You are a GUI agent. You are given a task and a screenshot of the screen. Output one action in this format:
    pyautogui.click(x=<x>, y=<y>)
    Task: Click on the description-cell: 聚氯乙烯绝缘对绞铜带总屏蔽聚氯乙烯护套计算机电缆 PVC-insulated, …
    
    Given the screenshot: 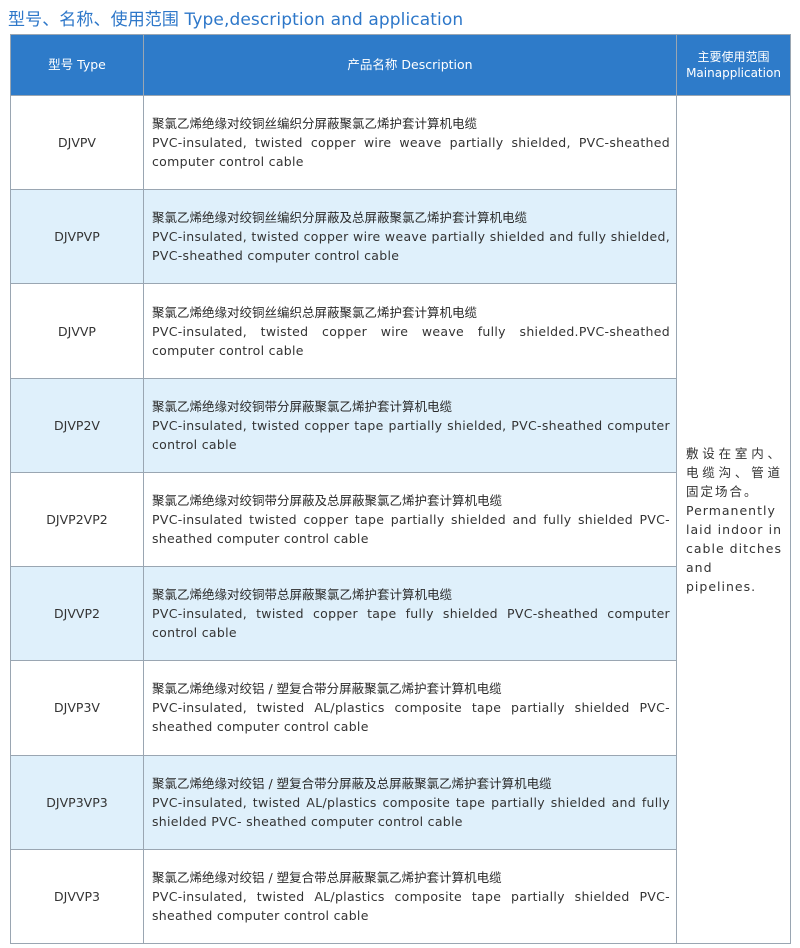 What is the action you would take?
    pyautogui.click(x=410, y=614)
    